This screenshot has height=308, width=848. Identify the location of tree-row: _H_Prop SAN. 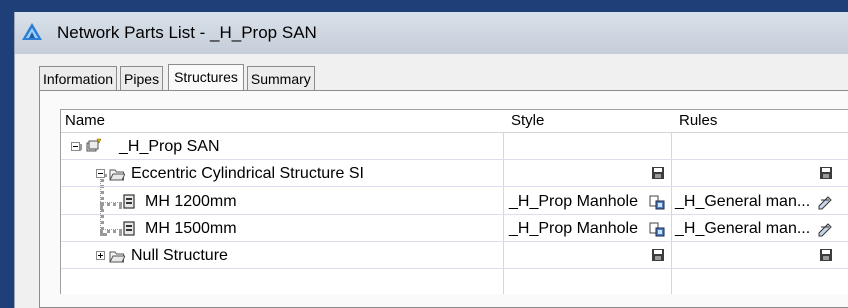
(454, 146).